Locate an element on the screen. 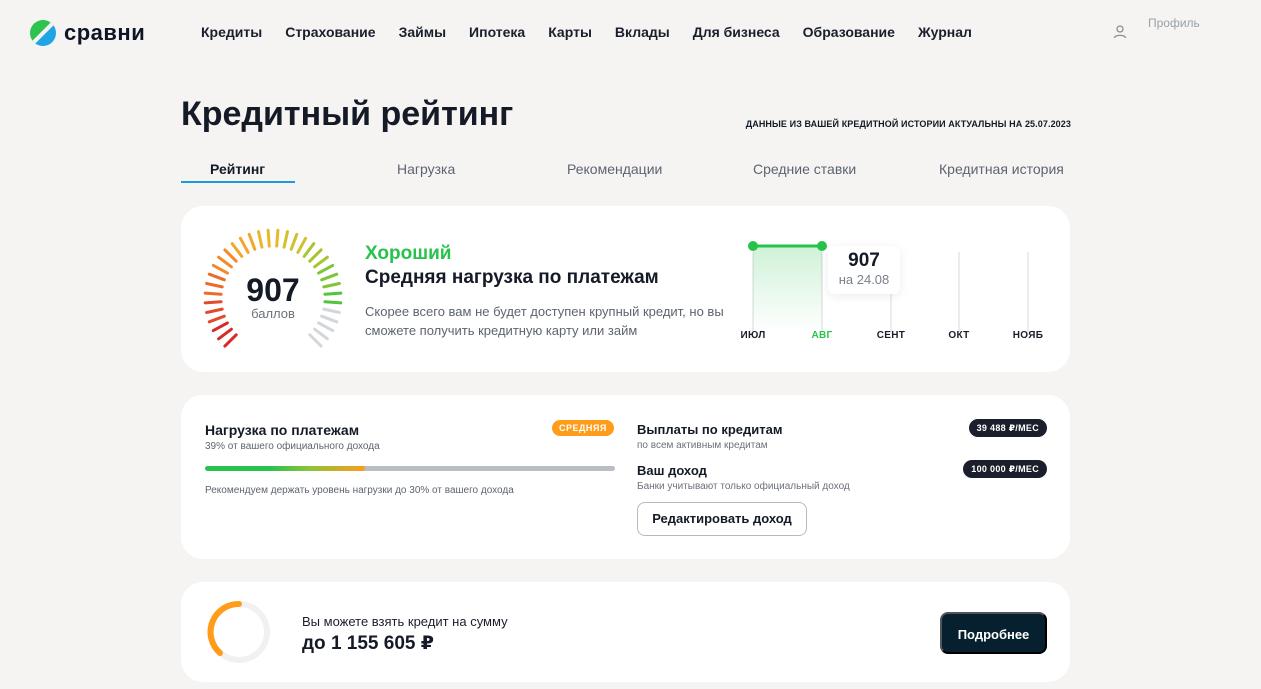 The image size is (1261, 689). income-value-badge: 100 000 ₽/МЕС is located at coordinates (1005, 469).